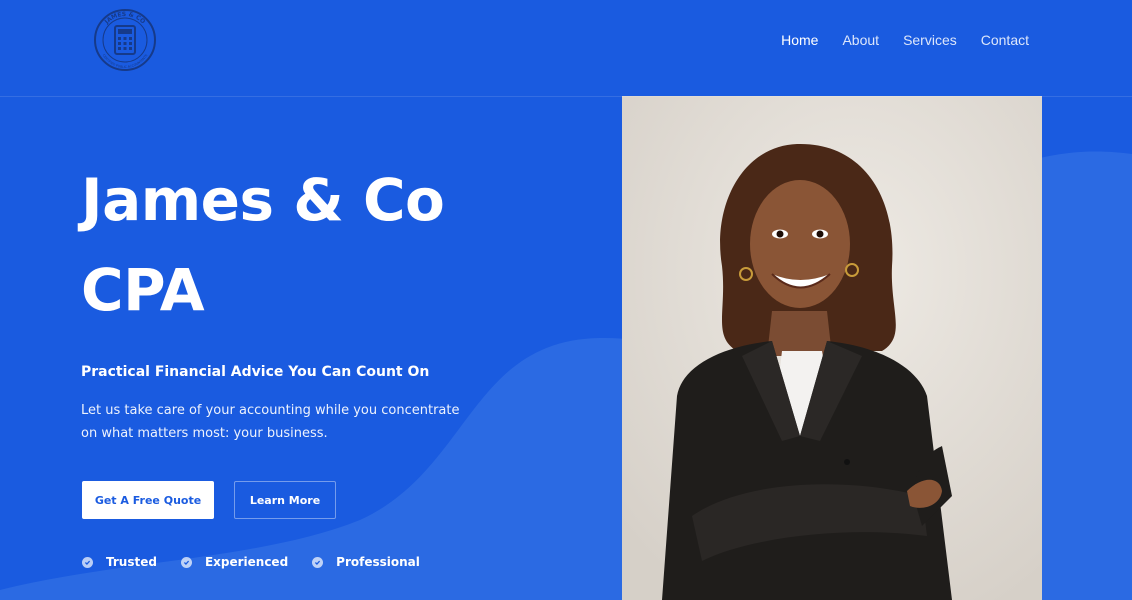  I want to click on logo: JAMES & CO CERTIFIED PUBLIC ACCOUNTANTS, so click(125, 40).